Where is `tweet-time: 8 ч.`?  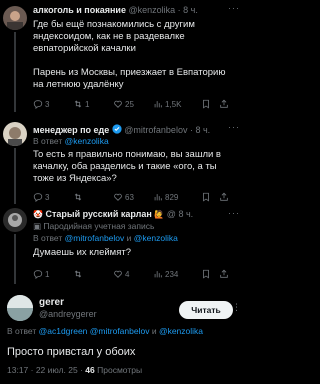 tweet-time: 8 ч. is located at coordinates (185, 214).